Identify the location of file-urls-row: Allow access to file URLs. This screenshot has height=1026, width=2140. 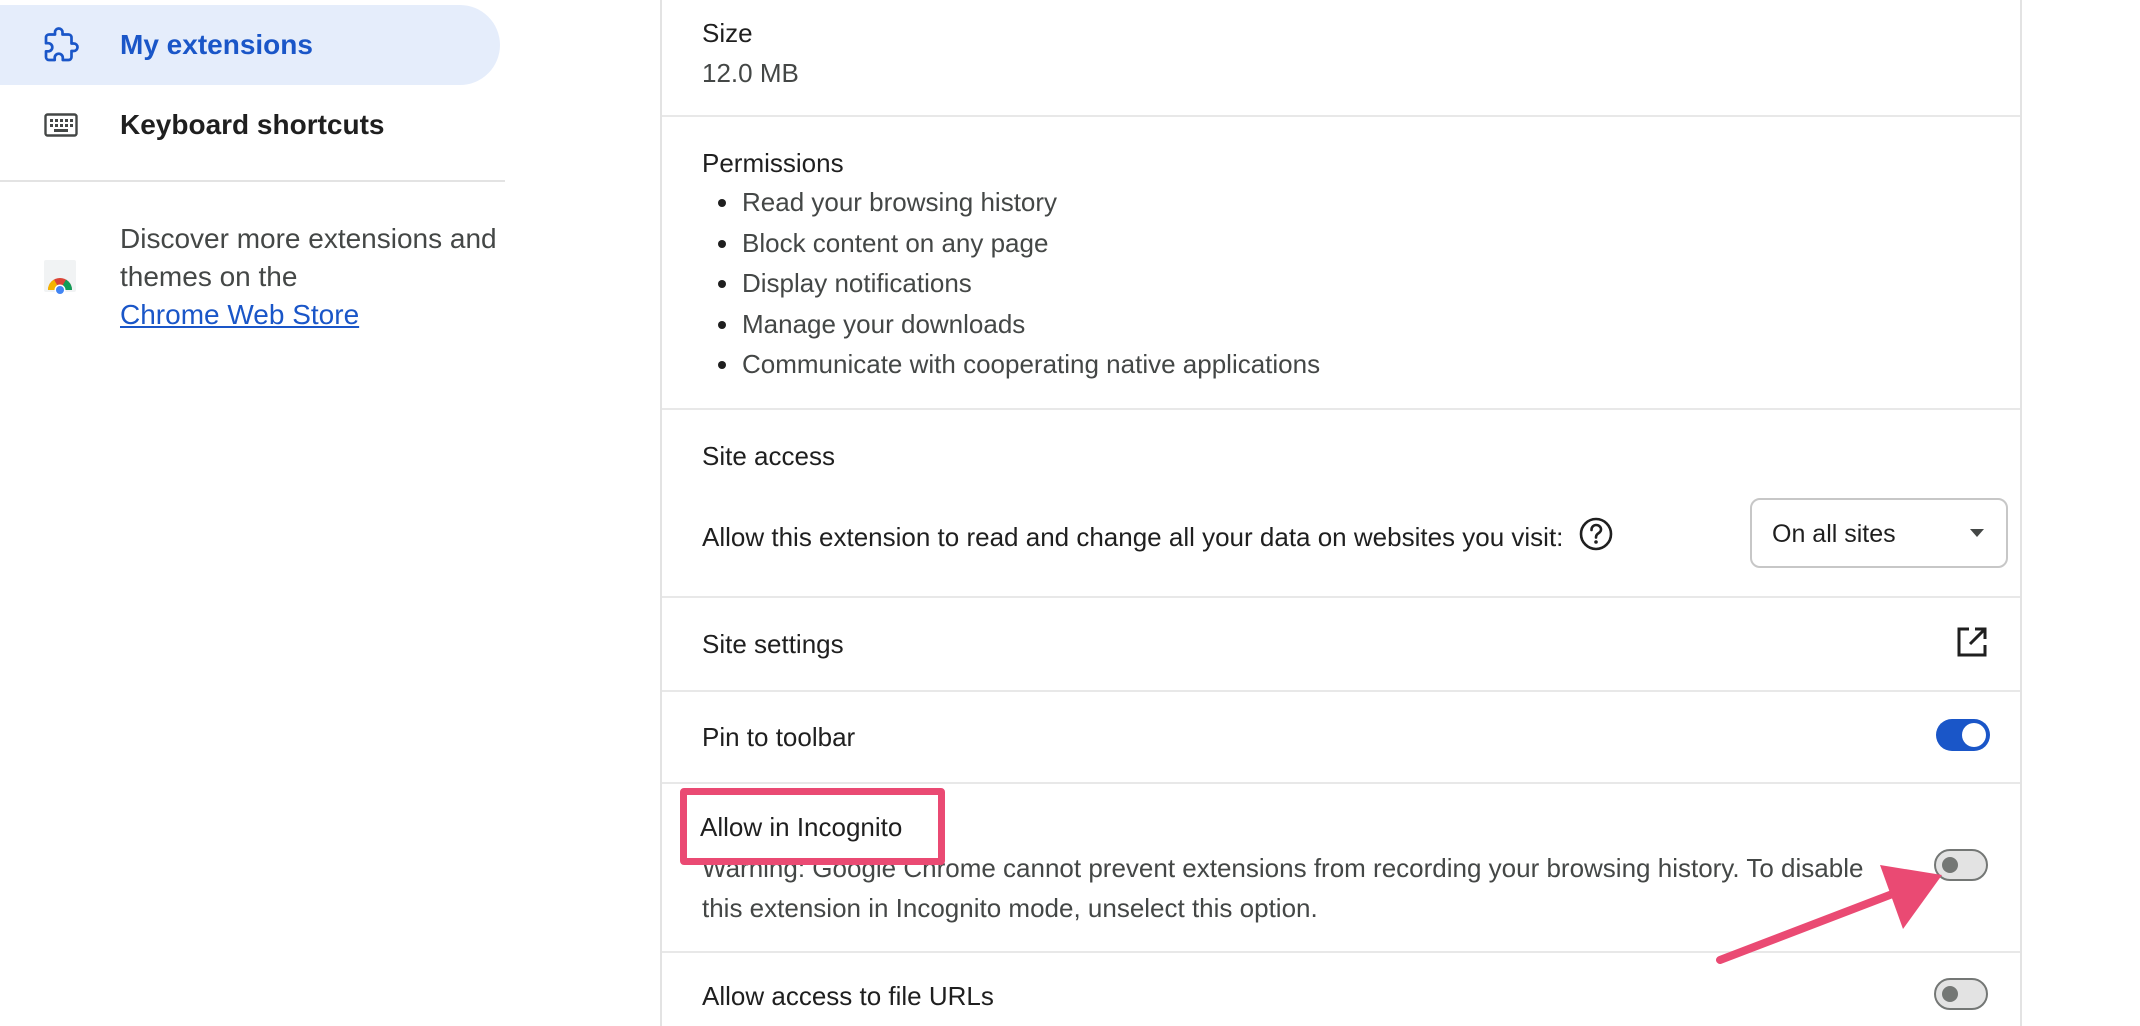
(1341, 989).